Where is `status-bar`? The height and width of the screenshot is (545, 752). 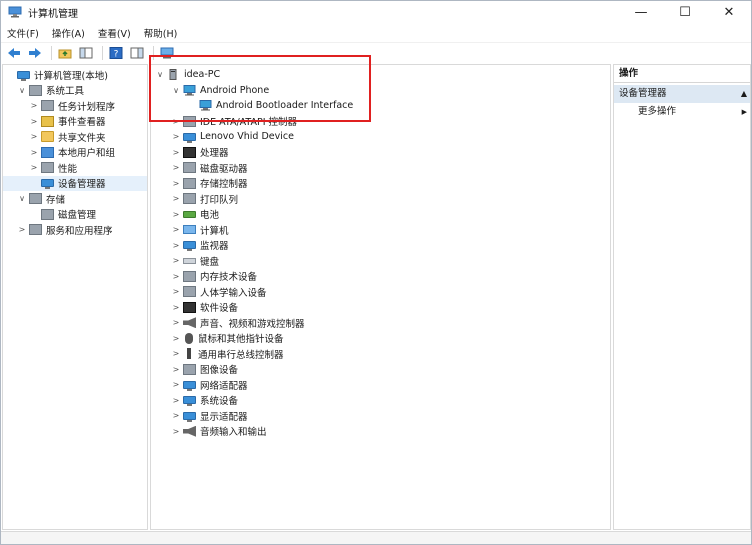
status-bar is located at coordinates (376, 537).